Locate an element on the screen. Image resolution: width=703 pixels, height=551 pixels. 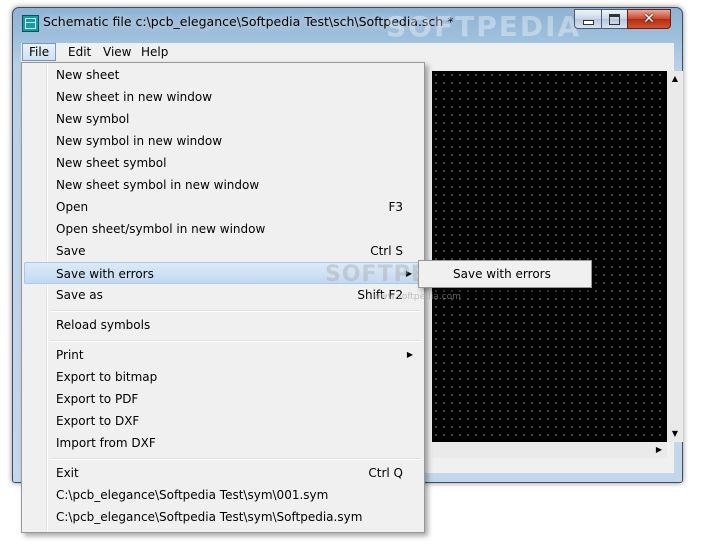
menu-file: File is located at coordinates (39, 52).